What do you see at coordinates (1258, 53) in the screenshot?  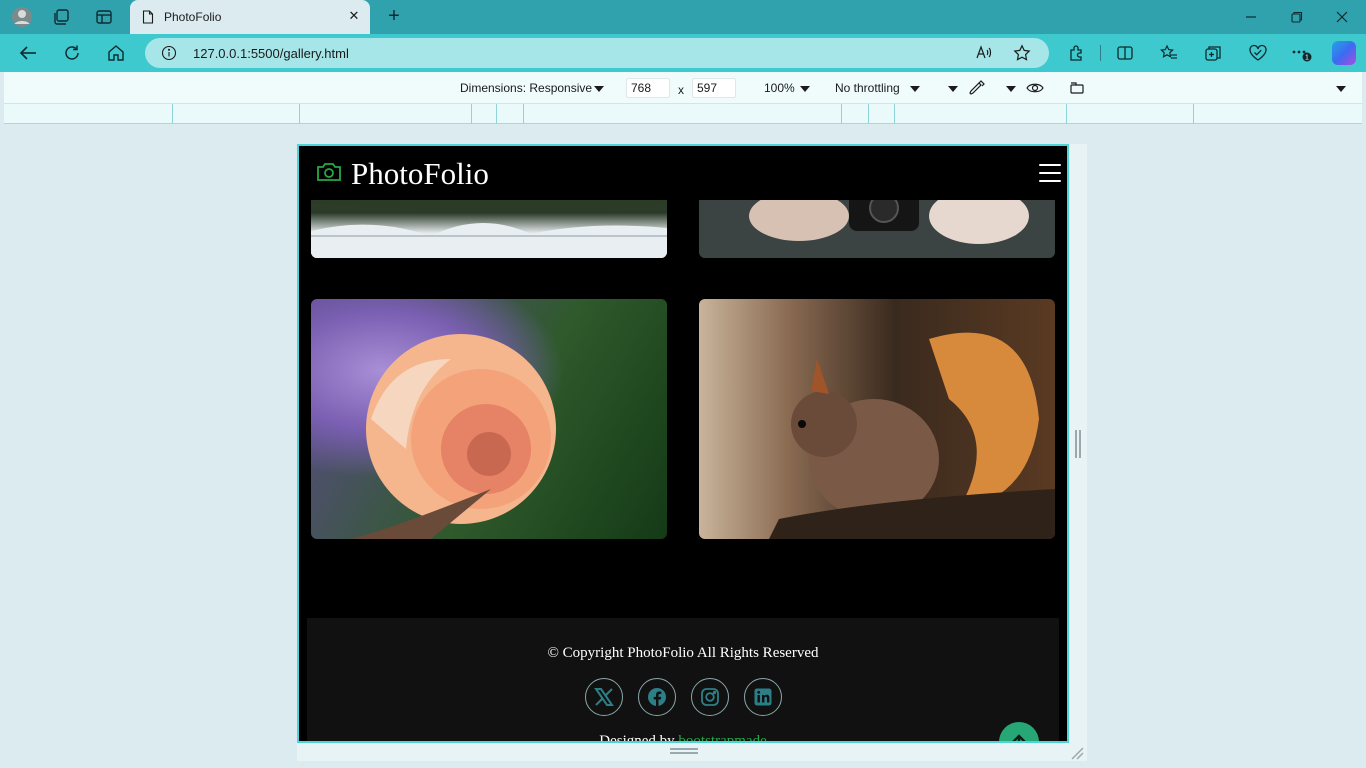 I see `browser-essentials-icon` at bounding box center [1258, 53].